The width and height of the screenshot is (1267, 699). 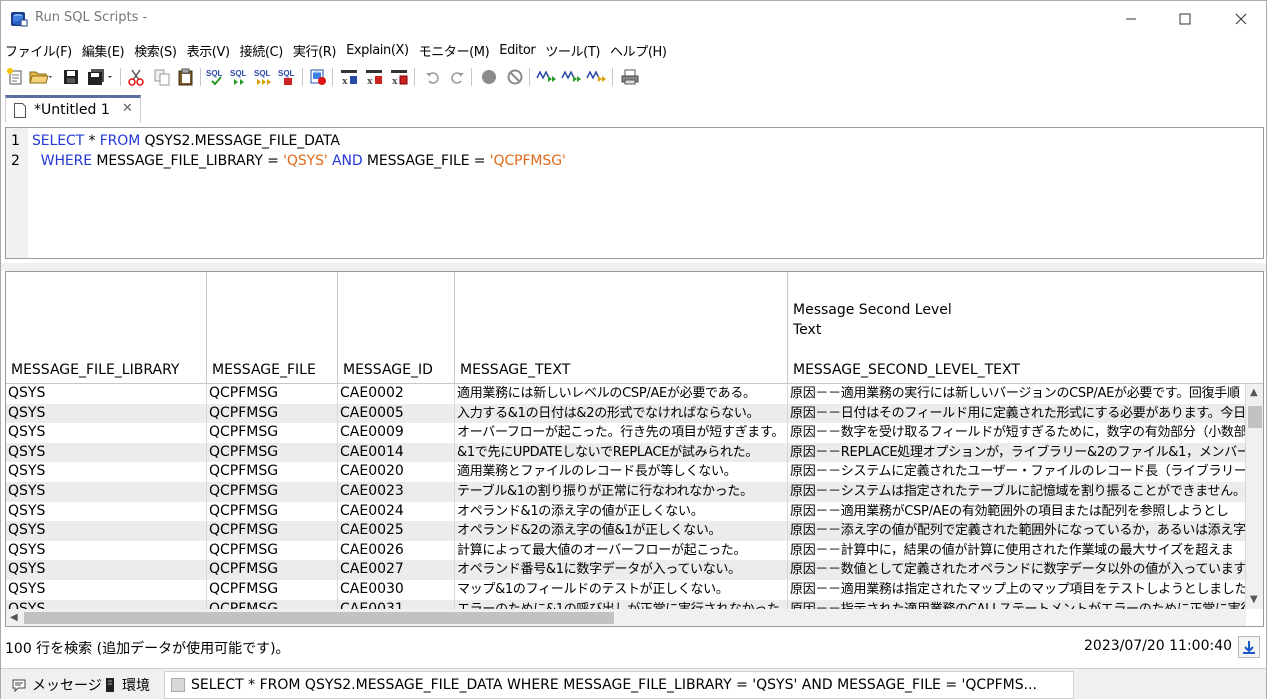 What do you see at coordinates (349, 77) in the screenshot?
I see `explain-button: x` at bounding box center [349, 77].